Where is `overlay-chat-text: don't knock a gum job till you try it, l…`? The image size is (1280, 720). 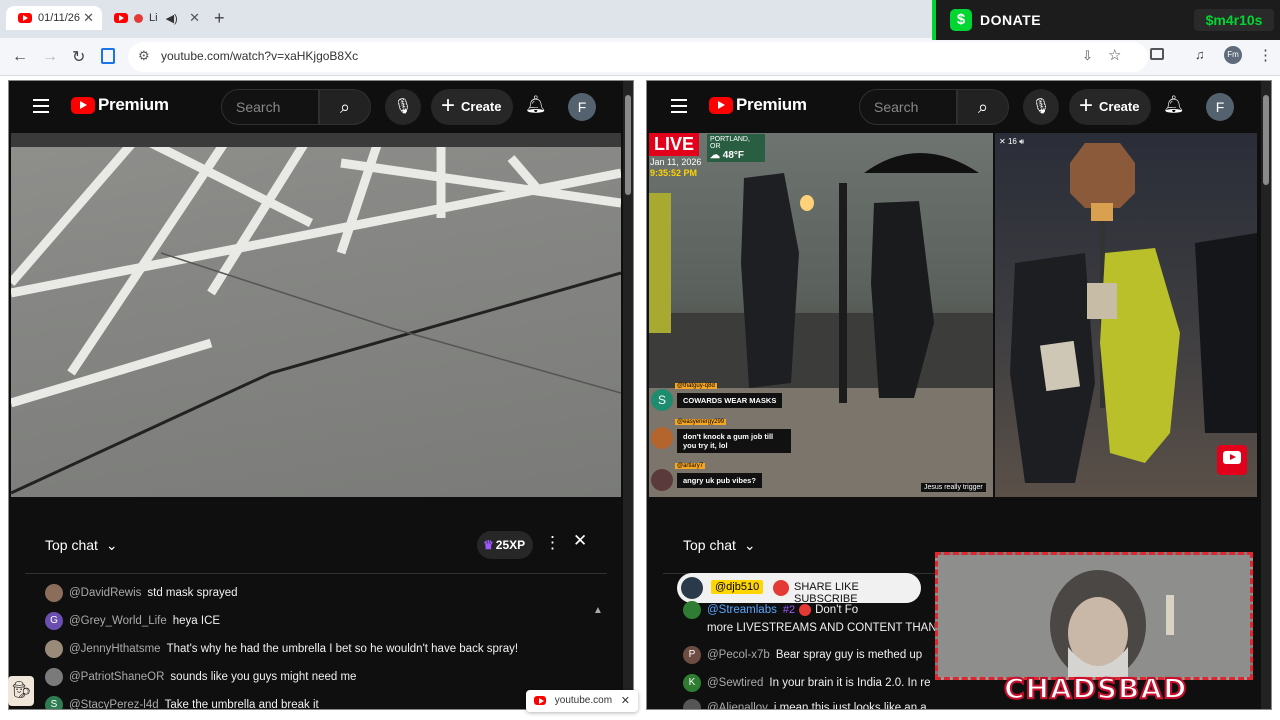 overlay-chat-text: don't knock a gum job till you try it, l… is located at coordinates (734, 441).